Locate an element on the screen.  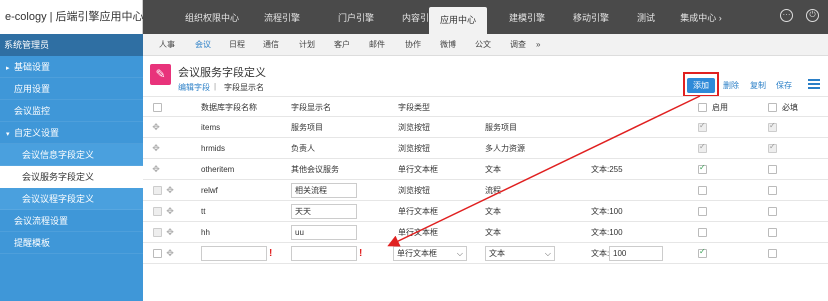
subnav-tab-1: 会议 is located at coordinates (203, 45).